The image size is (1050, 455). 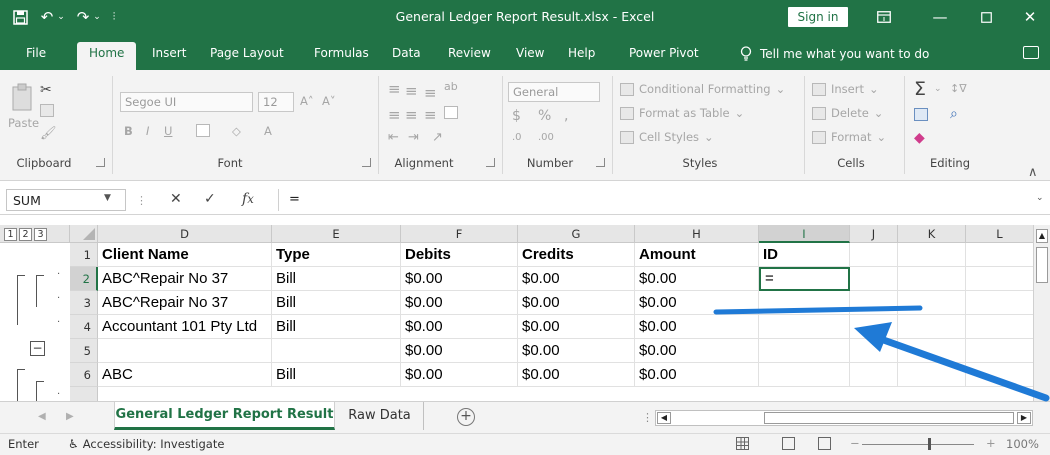 What do you see at coordinates (530, 56) in the screenshot?
I see `tab-view: View` at bounding box center [530, 56].